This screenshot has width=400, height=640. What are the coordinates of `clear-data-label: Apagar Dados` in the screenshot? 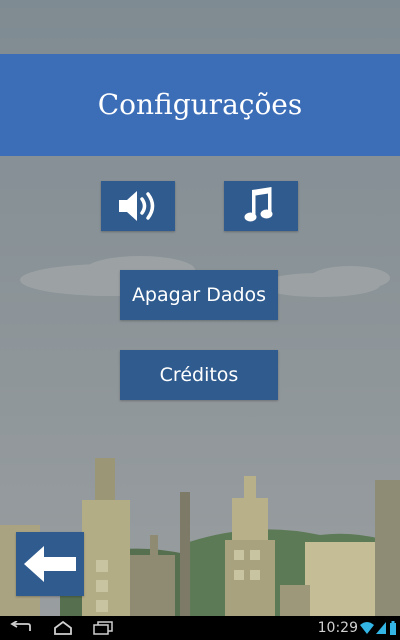 It's located at (199, 295).